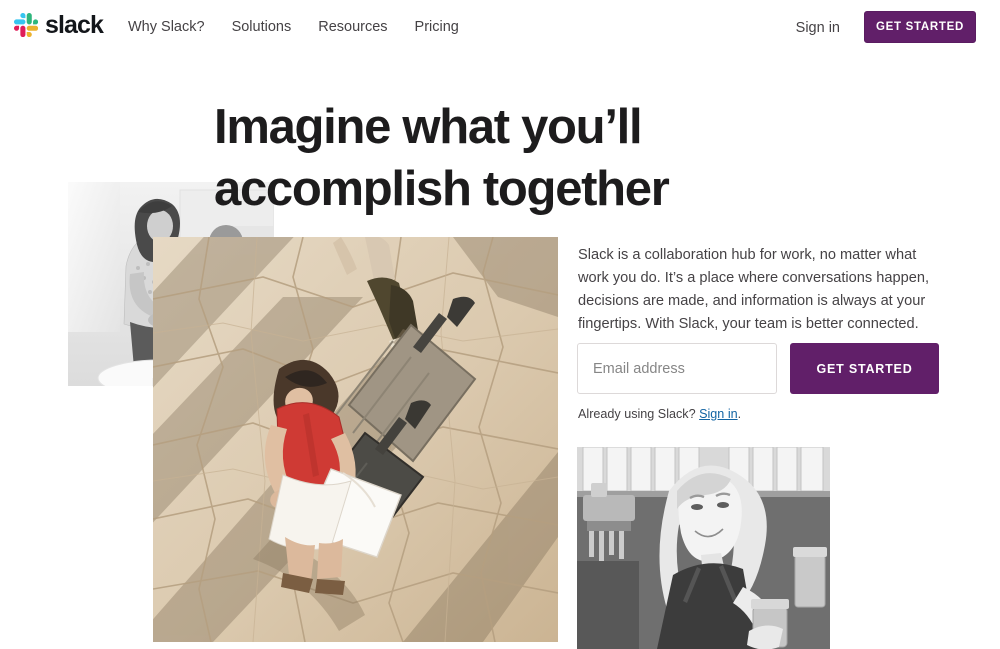 This screenshot has width=1000, height=649. What do you see at coordinates (442, 158) in the screenshot?
I see `page-title: Imagine what you’ll accomplish together` at bounding box center [442, 158].